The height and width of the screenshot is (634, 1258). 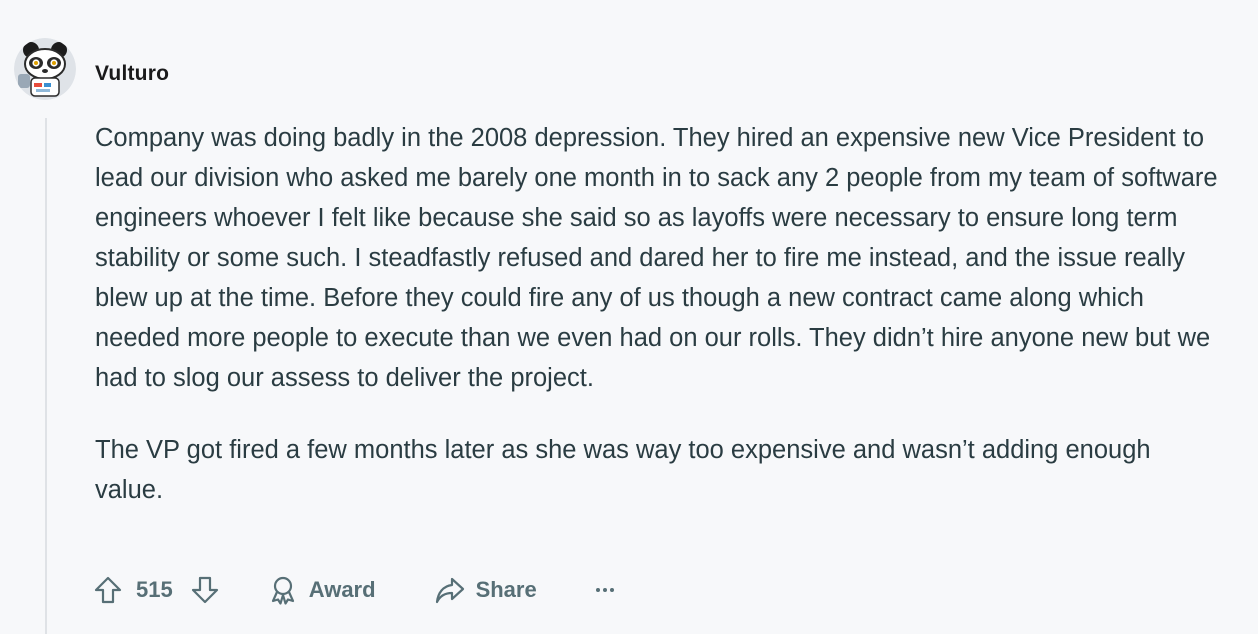 What do you see at coordinates (282, 590) in the screenshot?
I see `award-ribbon-icon` at bounding box center [282, 590].